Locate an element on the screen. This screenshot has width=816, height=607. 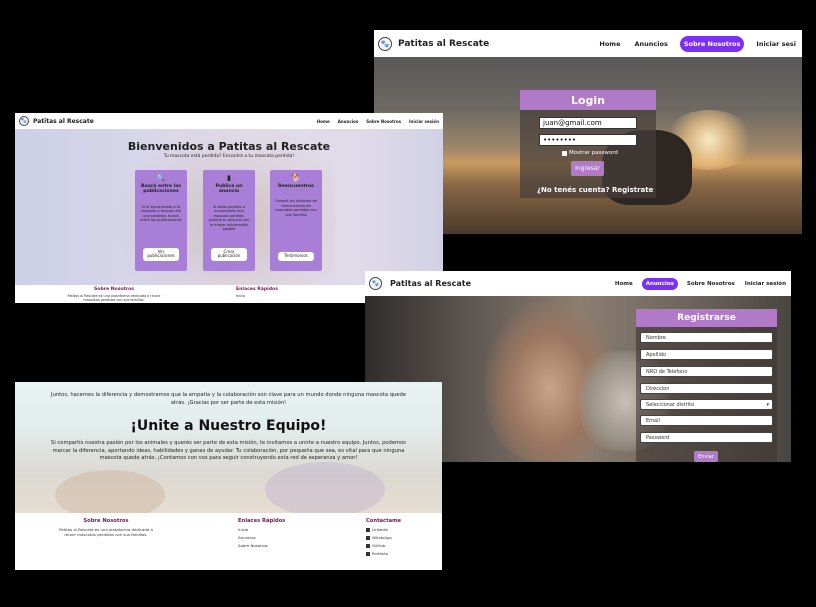
password-field: •••••••• is located at coordinates (588, 140).